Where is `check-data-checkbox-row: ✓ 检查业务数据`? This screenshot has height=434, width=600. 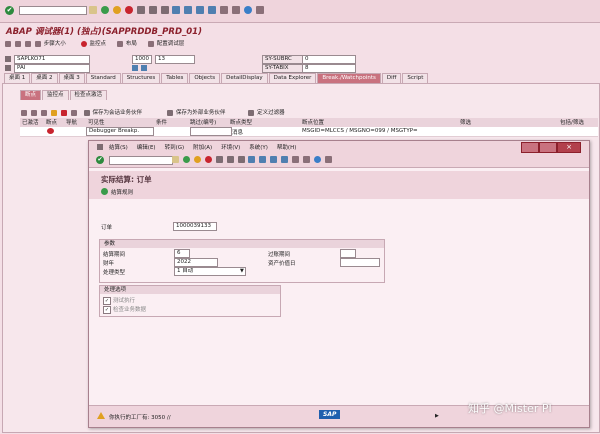
check-data-checkbox-row: ✓ 检查业务数据 is located at coordinates (124, 309).